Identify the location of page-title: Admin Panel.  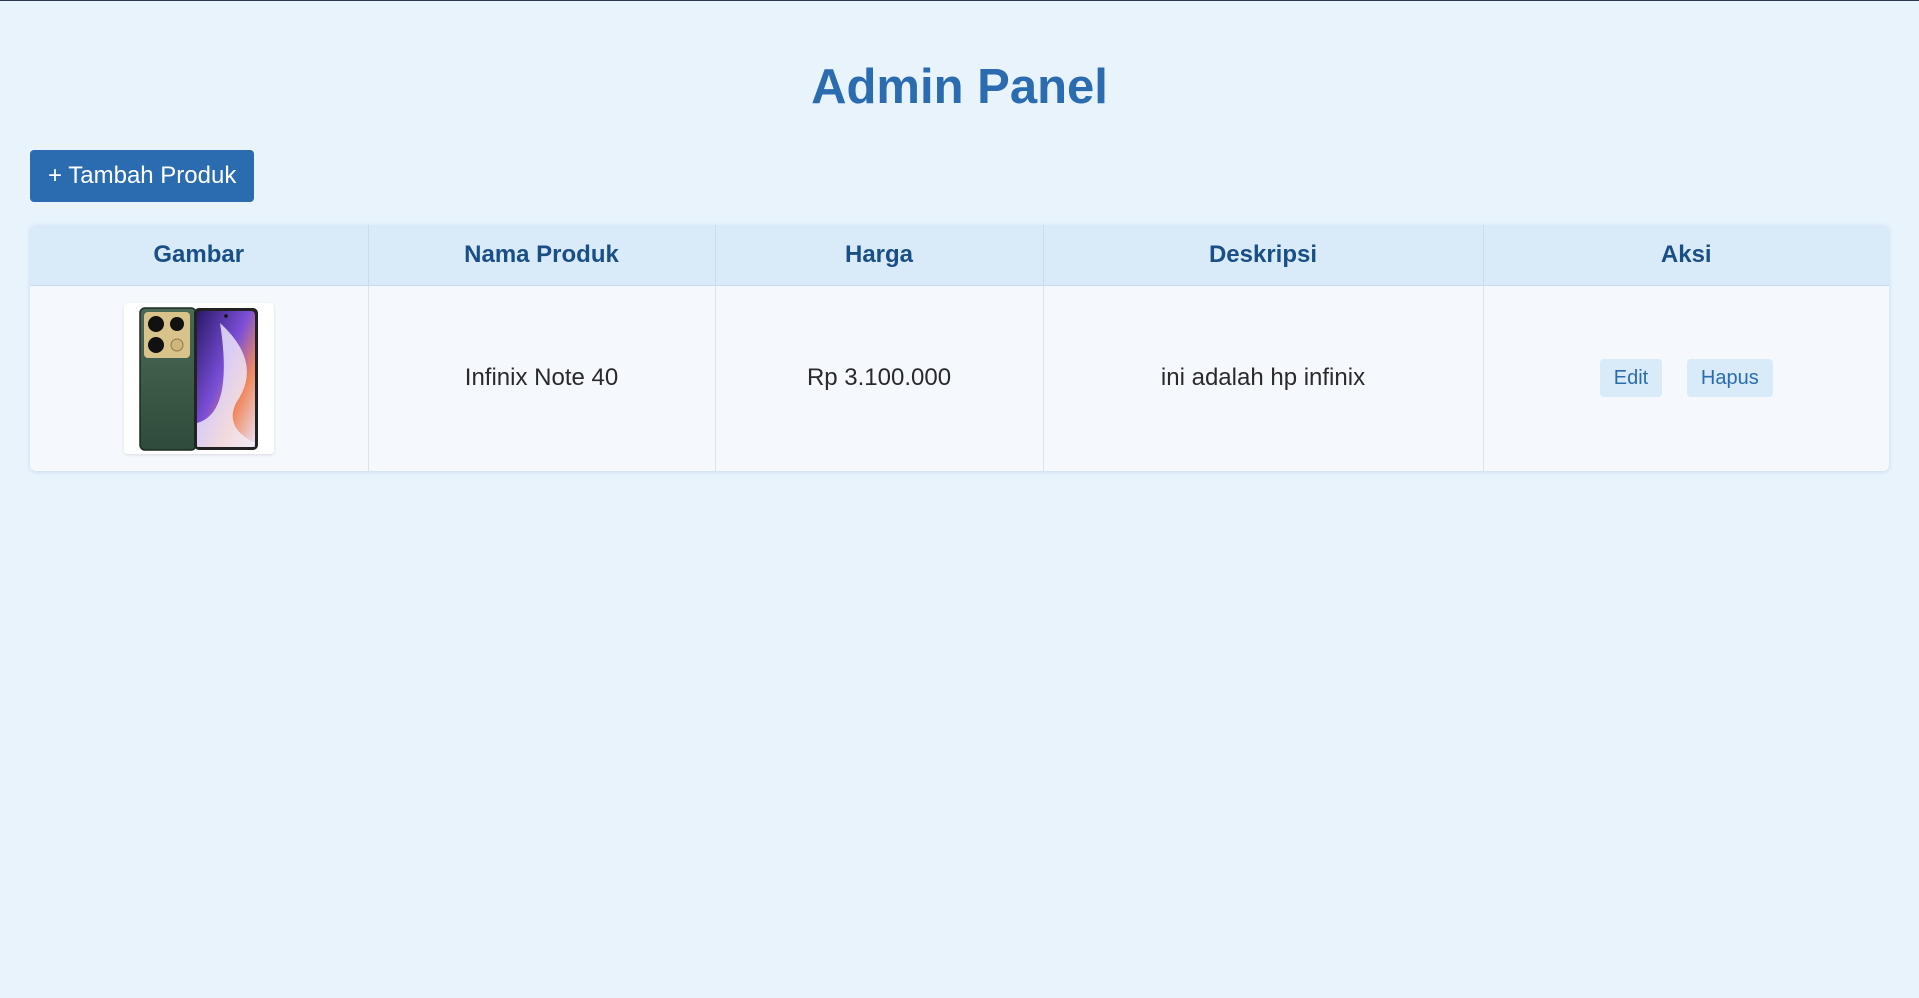
(959, 87).